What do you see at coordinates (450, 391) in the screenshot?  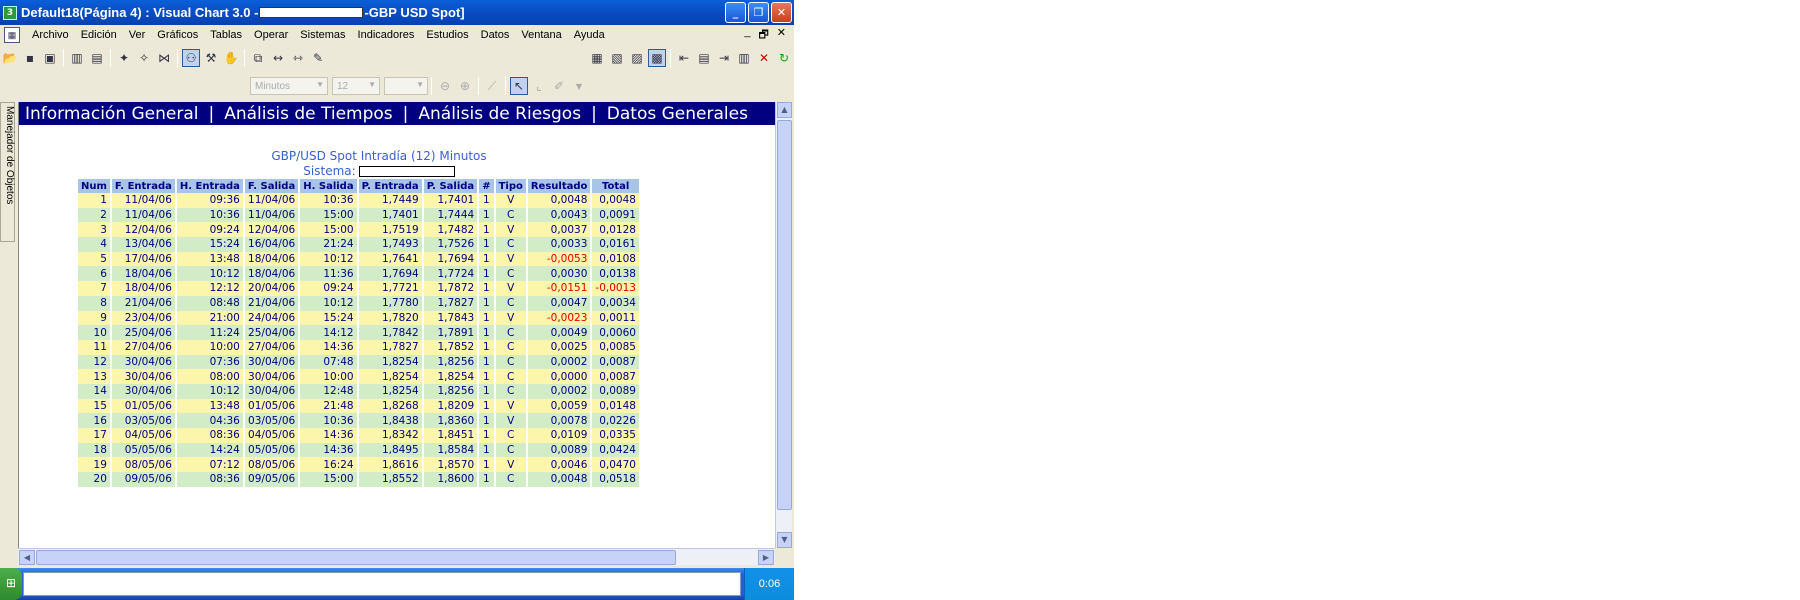 I see `table-cell: 1,8256` at bounding box center [450, 391].